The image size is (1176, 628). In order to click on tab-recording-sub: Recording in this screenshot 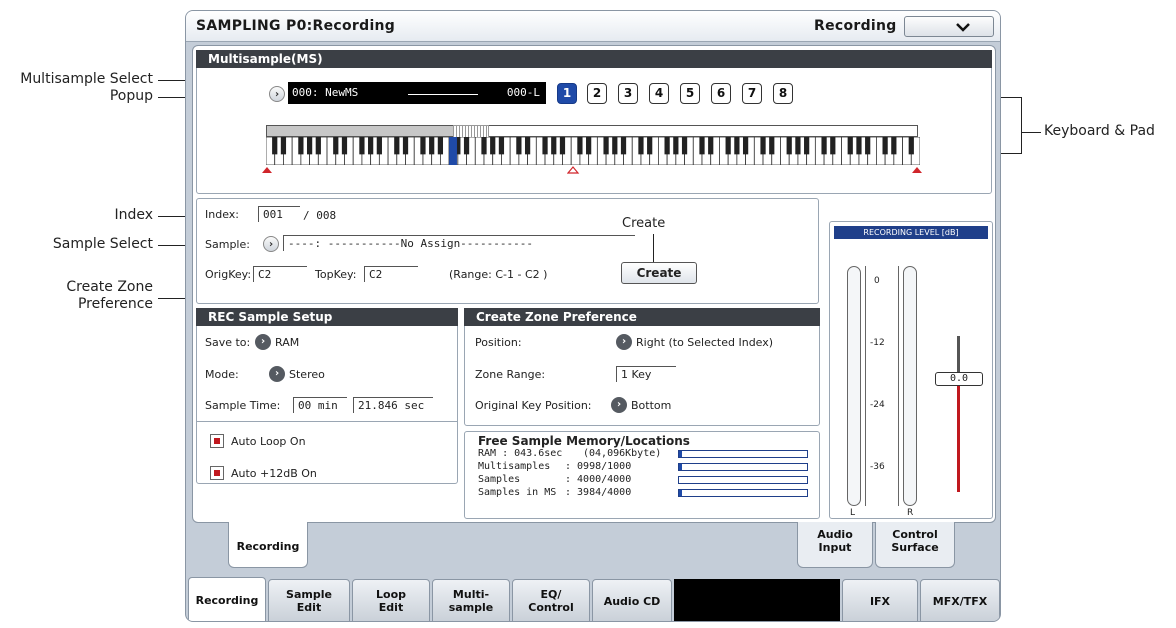, I will do `click(268, 545)`.